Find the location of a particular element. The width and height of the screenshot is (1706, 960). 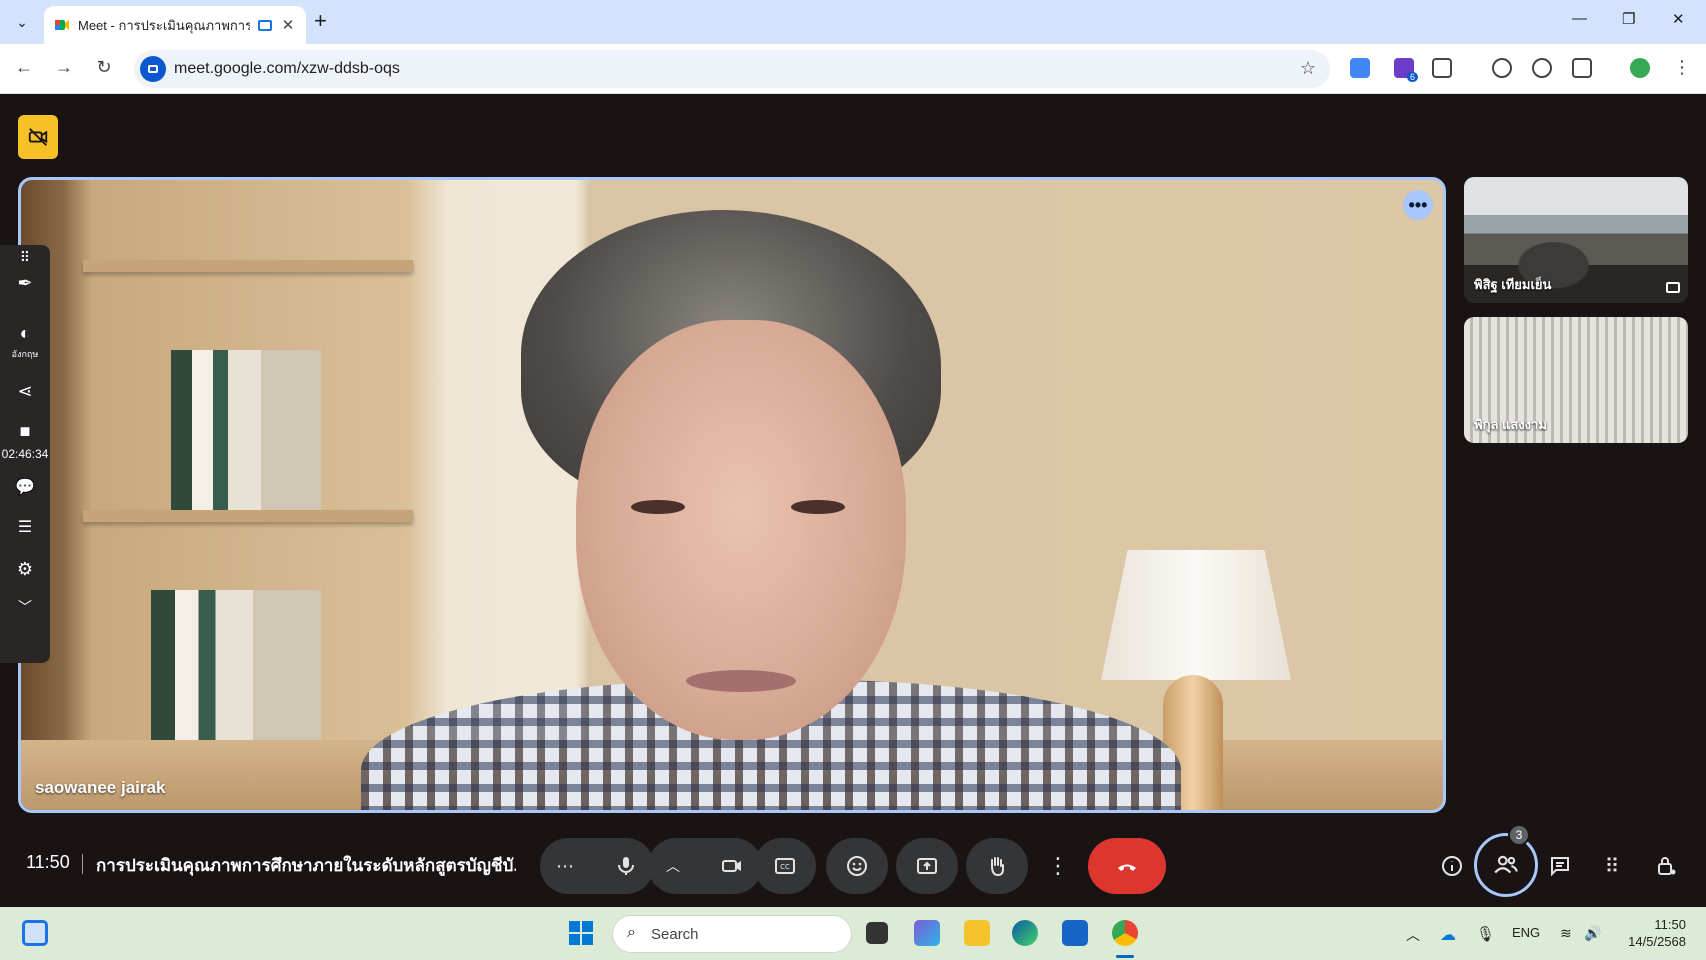

profile-avatar is located at coordinates (1640, 68).